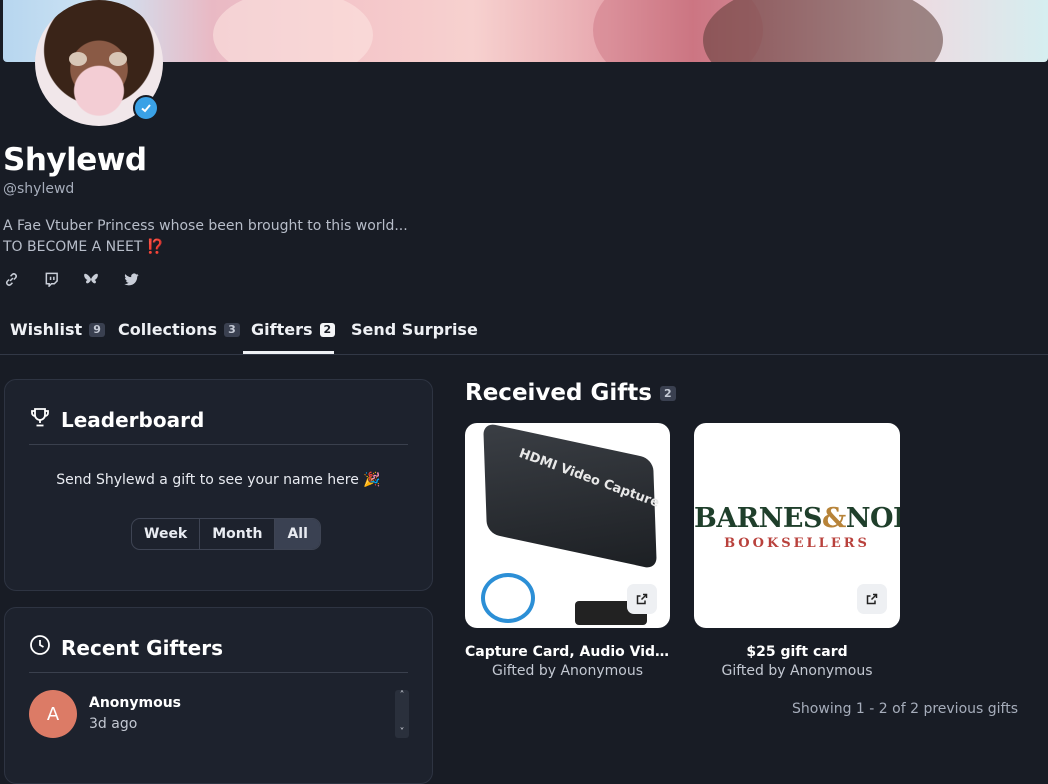 The image size is (1048, 784). Describe the element at coordinates (97, 329) in the screenshot. I see `tab-count: 9` at that location.